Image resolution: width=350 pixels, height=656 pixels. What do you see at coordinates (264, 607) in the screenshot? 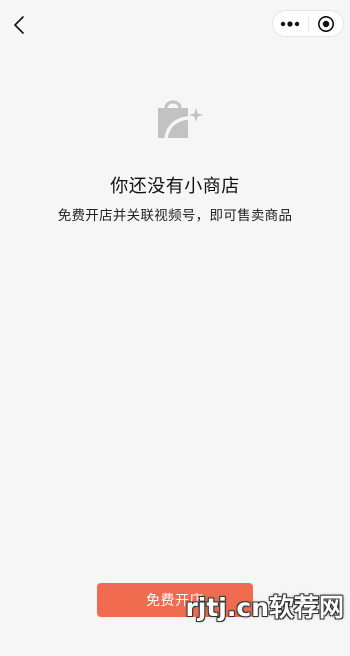
I see `watermark-text: rjtj.cn软荐网` at bounding box center [264, 607].